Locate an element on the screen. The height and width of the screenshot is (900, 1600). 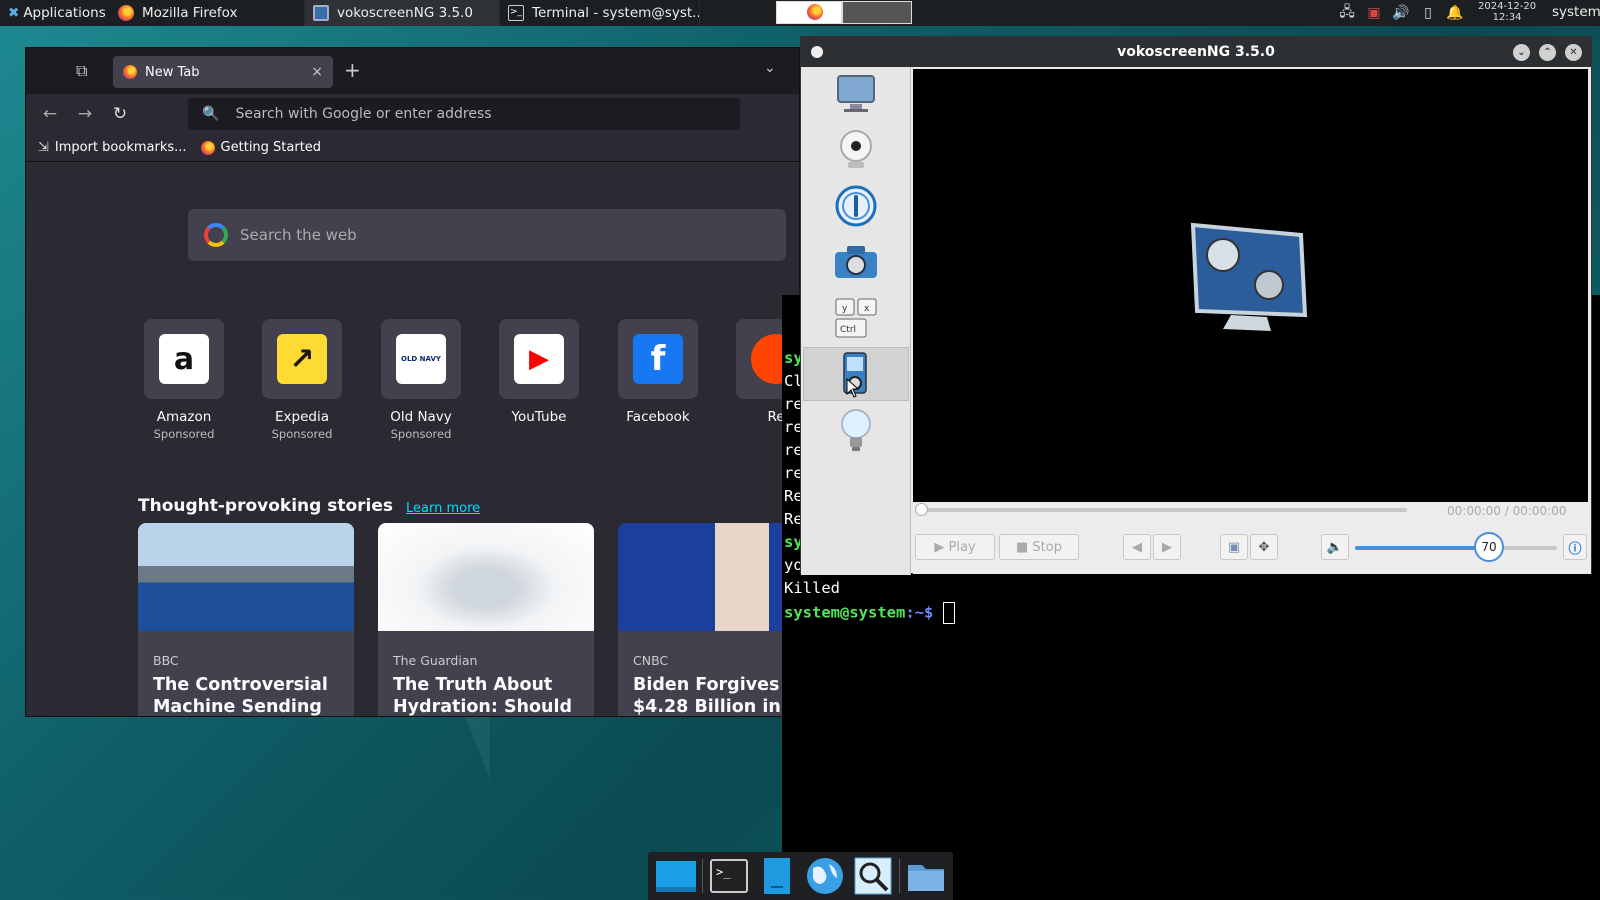
shortcut-expedia: ↗ Expedia Sponsored is located at coordinates (302, 380).